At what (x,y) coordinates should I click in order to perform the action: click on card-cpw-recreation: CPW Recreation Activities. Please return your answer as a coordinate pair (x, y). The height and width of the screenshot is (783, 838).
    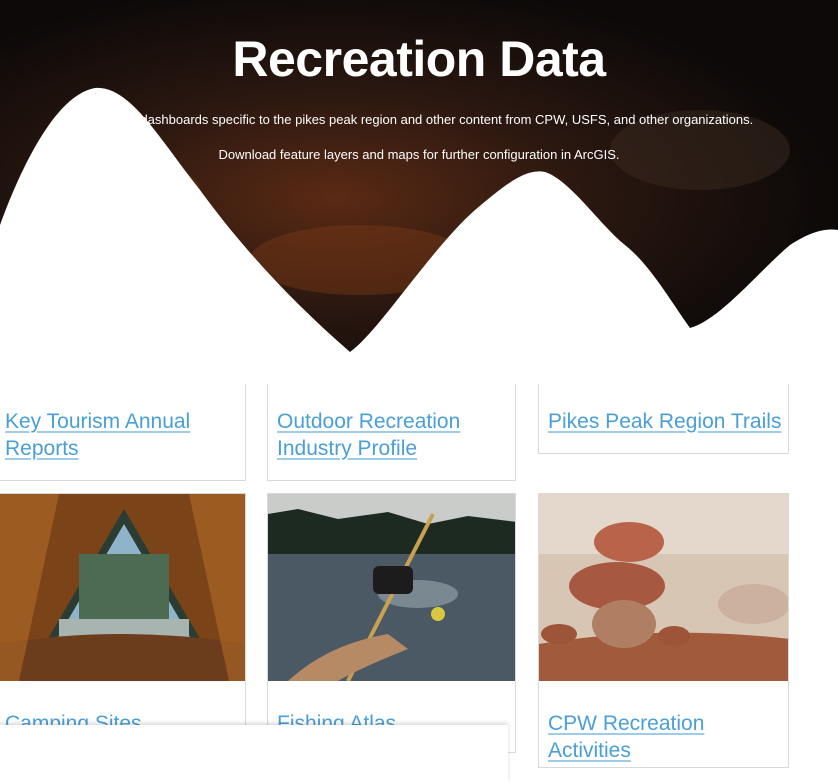
    Looking at the image, I should click on (663, 630).